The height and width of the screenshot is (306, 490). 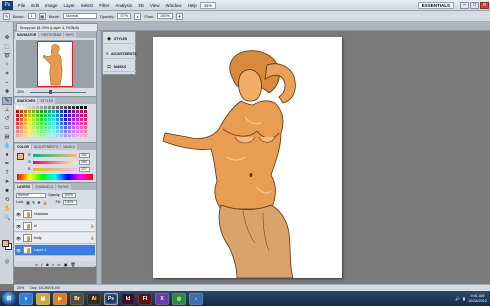 What do you see at coordinates (53, 264) in the screenshot?
I see `adjustment-layer-icon: ◑` at bounding box center [53, 264].